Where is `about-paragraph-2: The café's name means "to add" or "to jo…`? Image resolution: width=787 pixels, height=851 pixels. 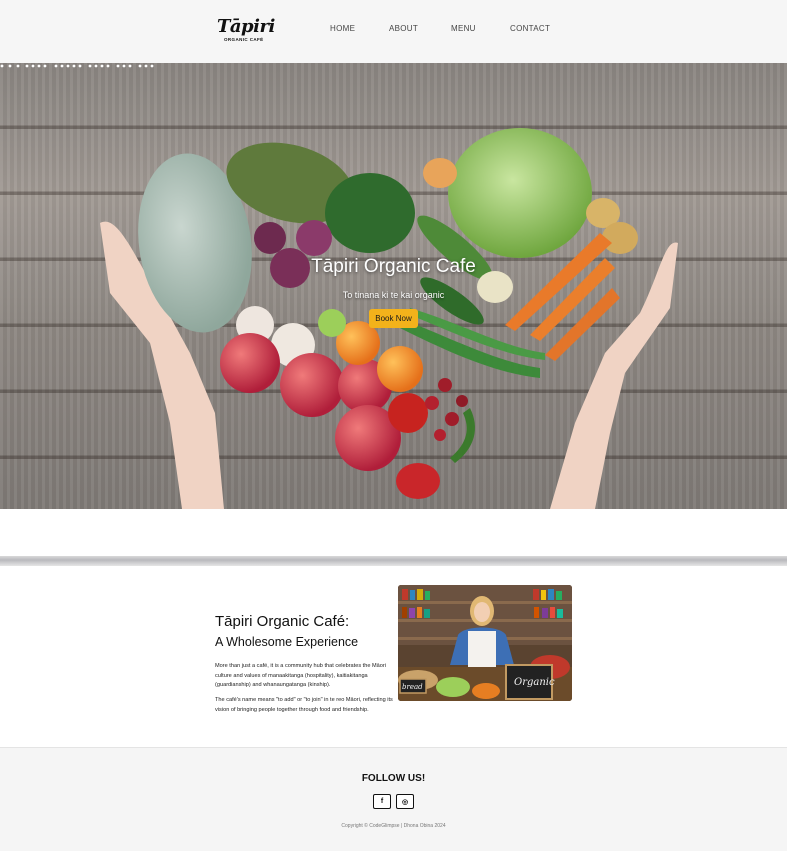 about-paragraph-2: The café's name means "to add" or "to jo… is located at coordinates (304, 705).